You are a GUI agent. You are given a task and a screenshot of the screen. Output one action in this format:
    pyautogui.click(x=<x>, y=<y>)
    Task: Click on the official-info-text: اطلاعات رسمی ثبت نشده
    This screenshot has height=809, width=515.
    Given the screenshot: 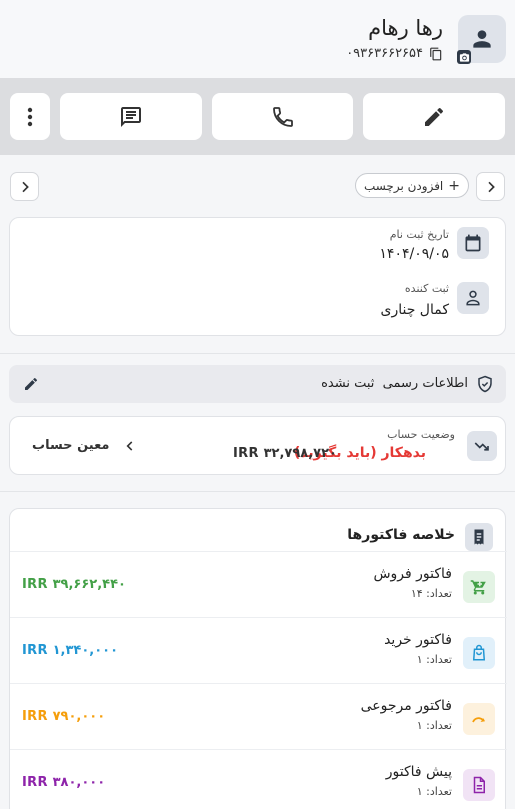 What is the action you would take?
    pyautogui.click(x=394, y=383)
    